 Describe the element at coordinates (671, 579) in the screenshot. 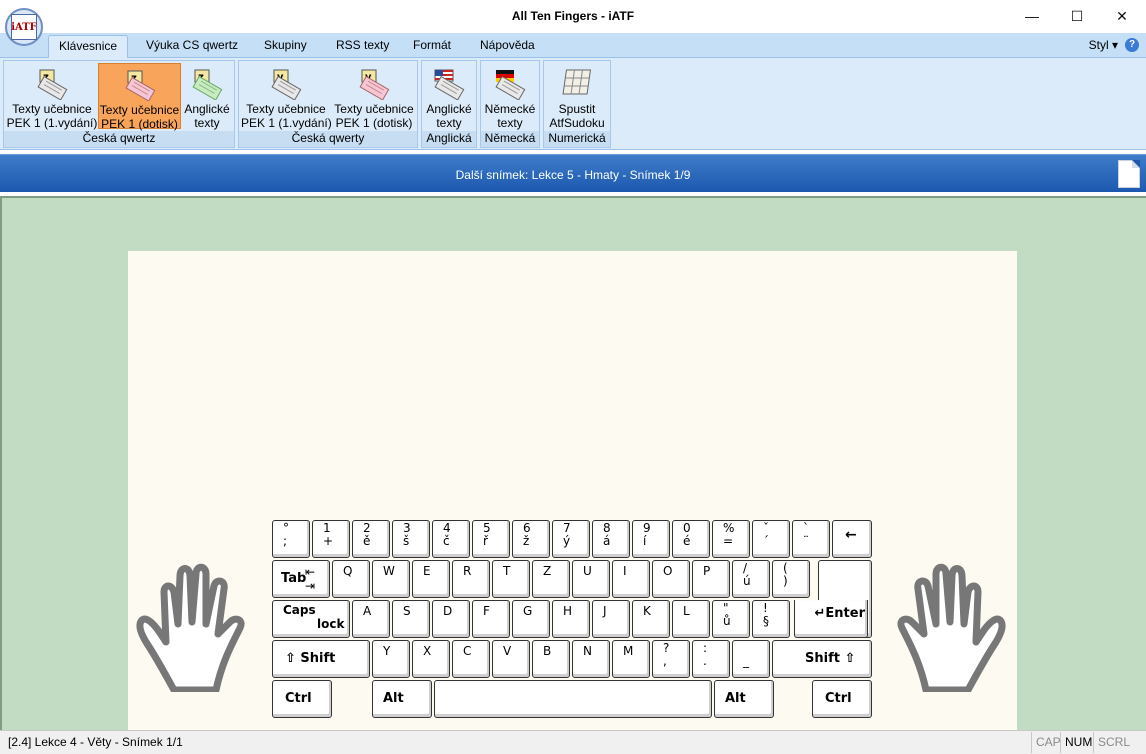

I see `key-o: O` at that location.